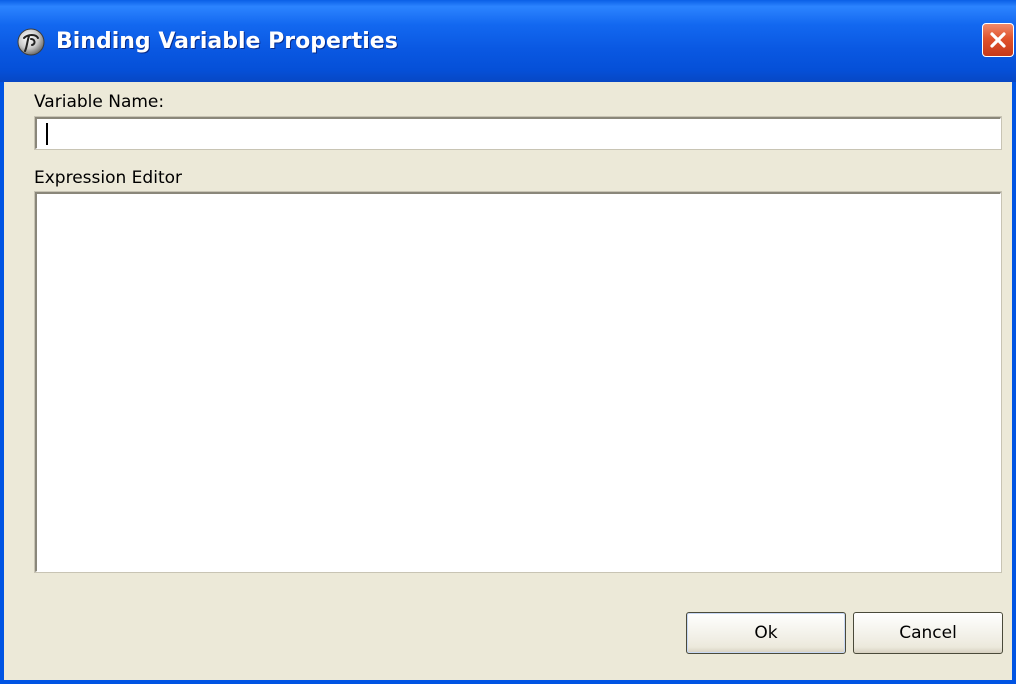  I want to click on ok-button: Ok, so click(766, 633).